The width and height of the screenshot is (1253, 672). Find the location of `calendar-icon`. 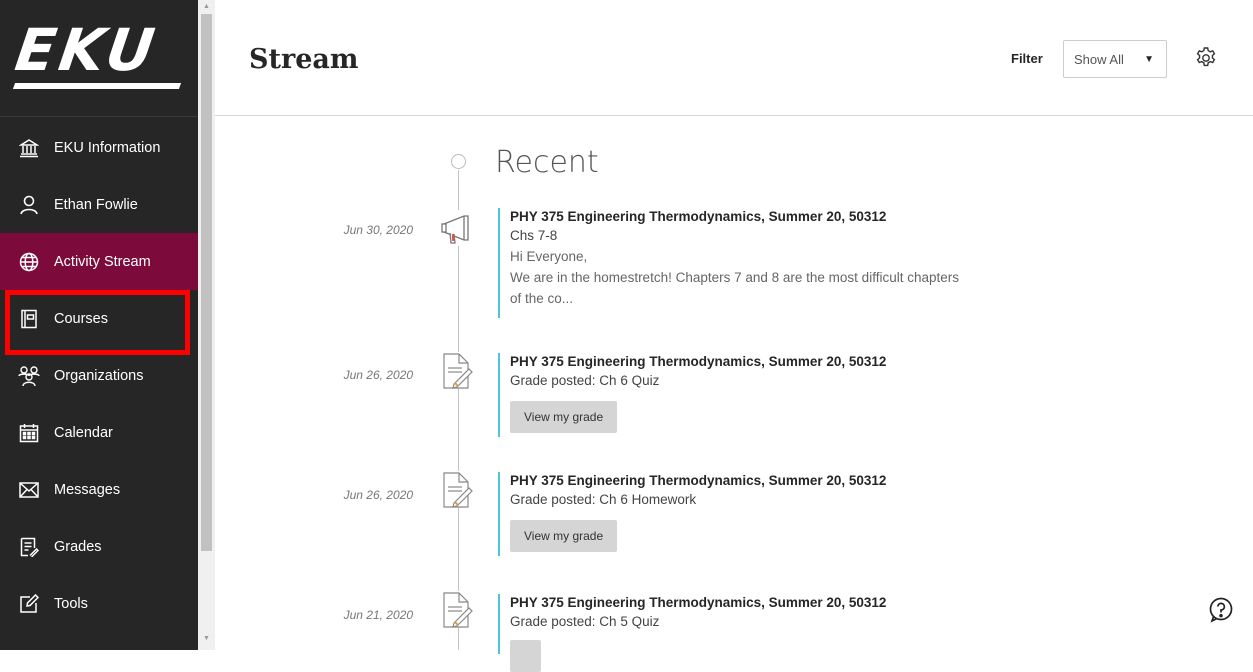

calendar-icon is located at coordinates (29, 433).